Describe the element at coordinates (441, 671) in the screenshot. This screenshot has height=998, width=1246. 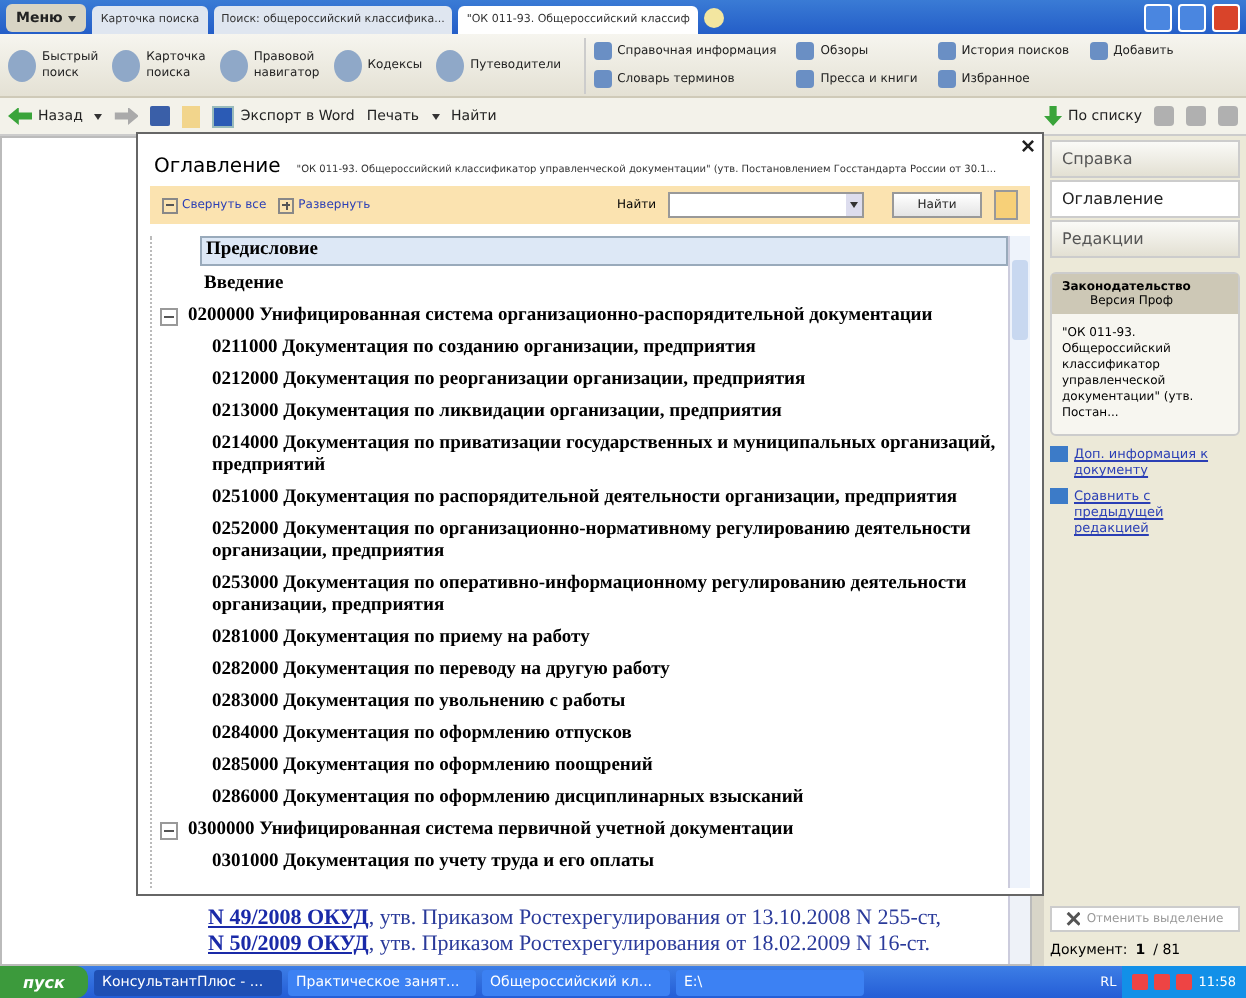
I see `tree-item: 0282000 Документация по переводу на другую работу` at that location.